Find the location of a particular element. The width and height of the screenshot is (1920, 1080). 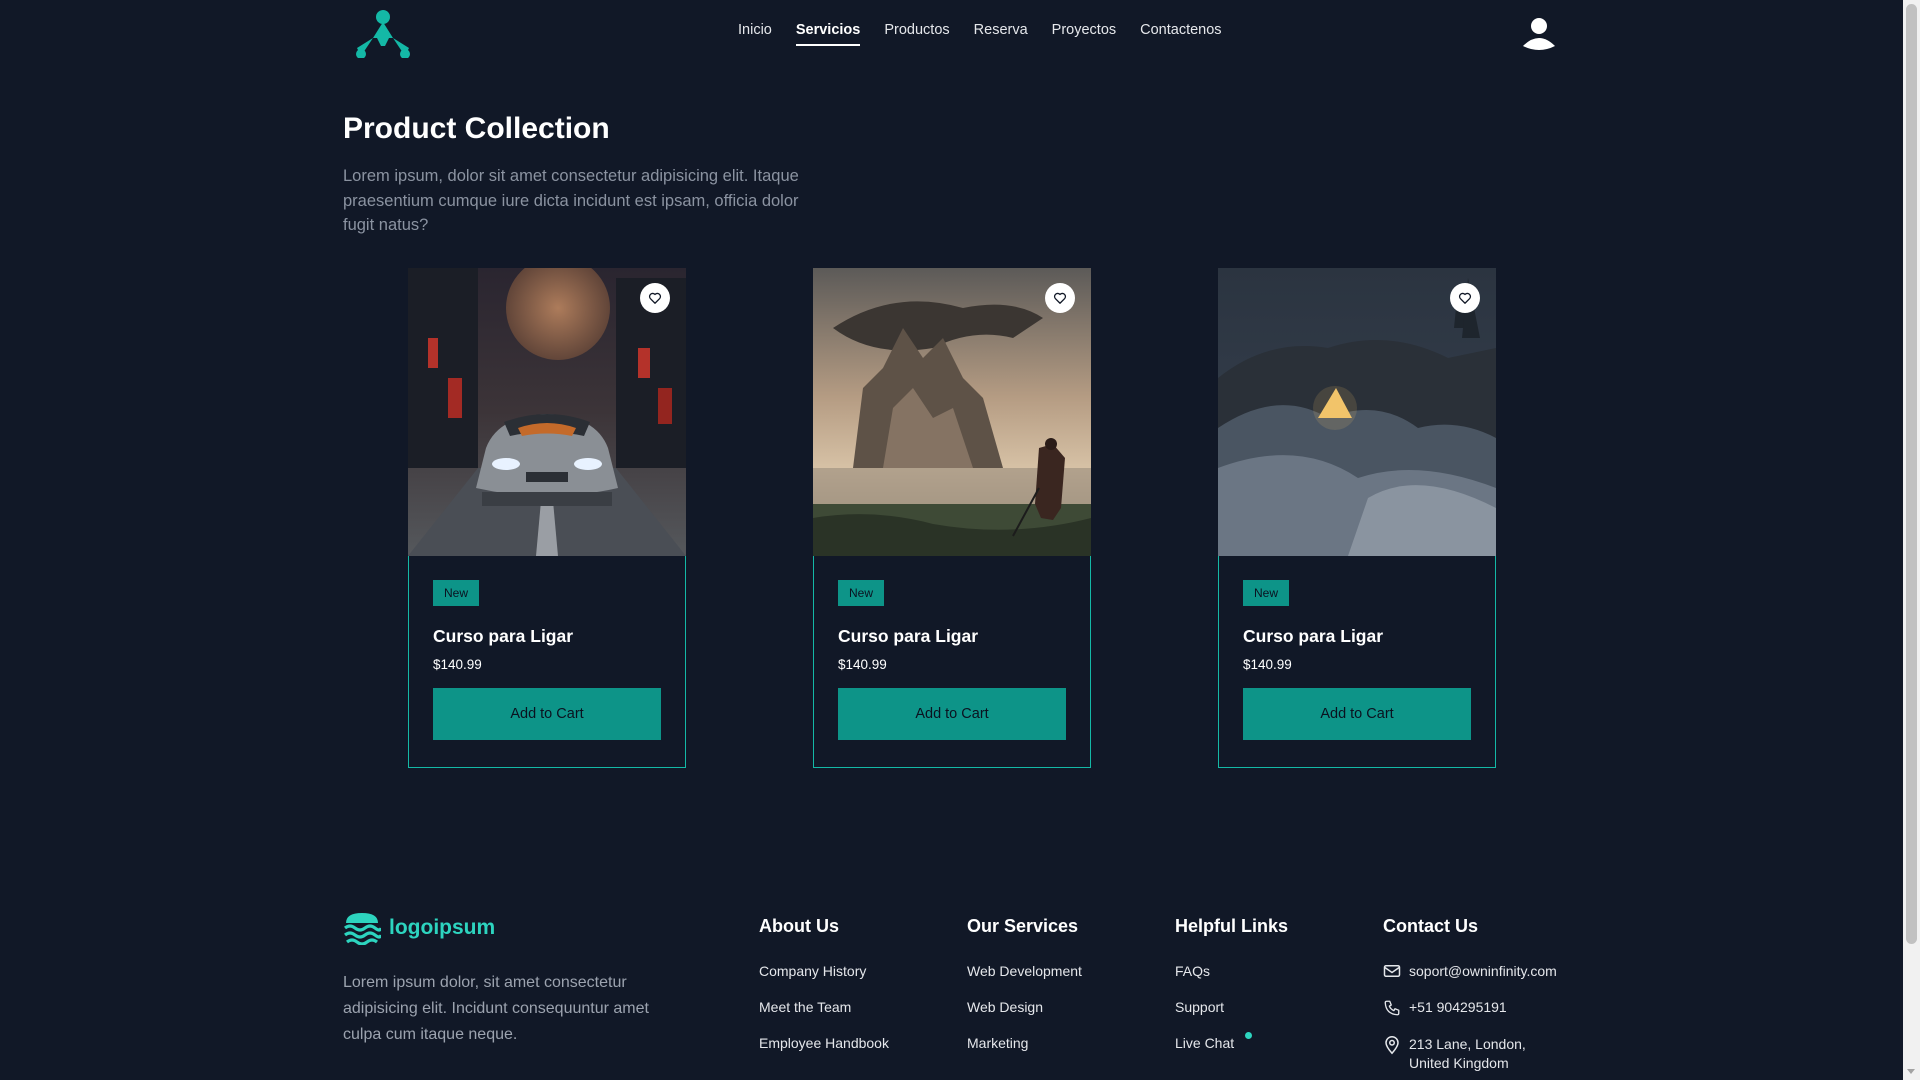

live-chat-status-dot is located at coordinates (1249, 1035).